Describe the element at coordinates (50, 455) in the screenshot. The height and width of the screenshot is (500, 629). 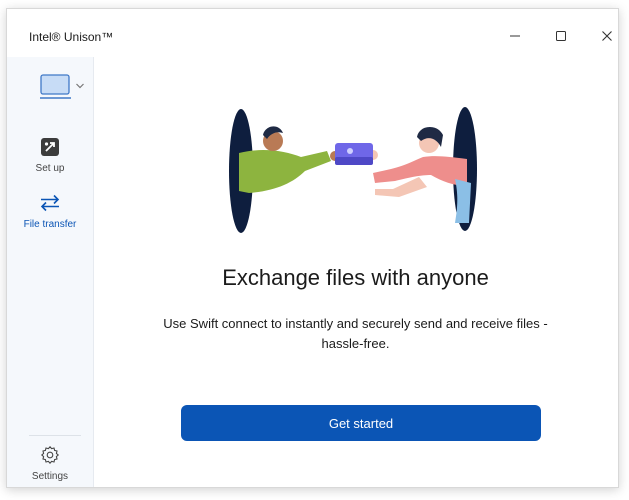
I see `gear-icon` at that location.